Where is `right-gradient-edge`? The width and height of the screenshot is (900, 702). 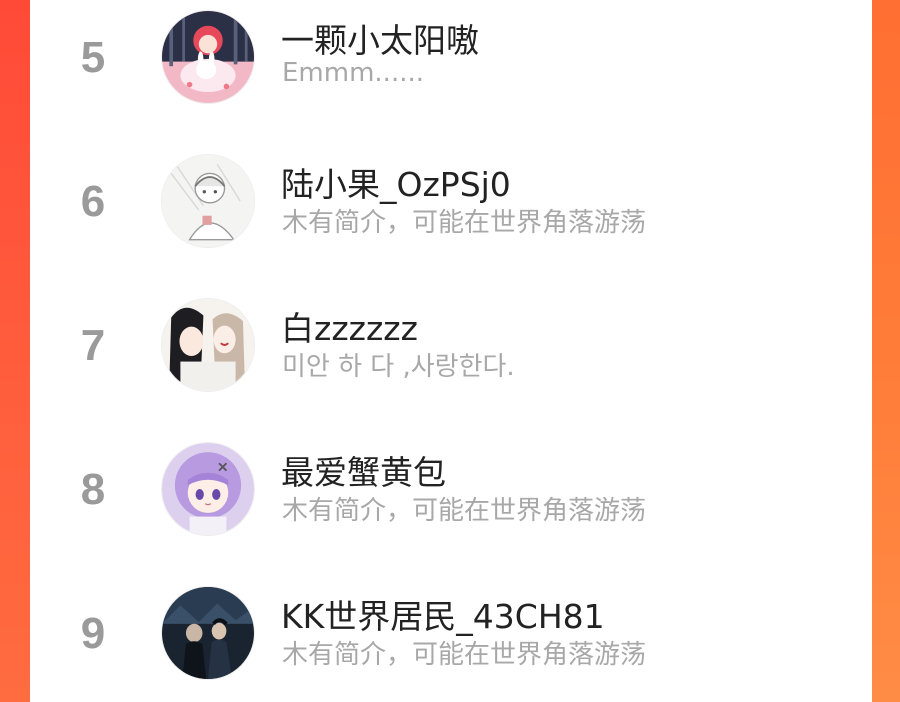 right-gradient-edge is located at coordinates (885, 351).